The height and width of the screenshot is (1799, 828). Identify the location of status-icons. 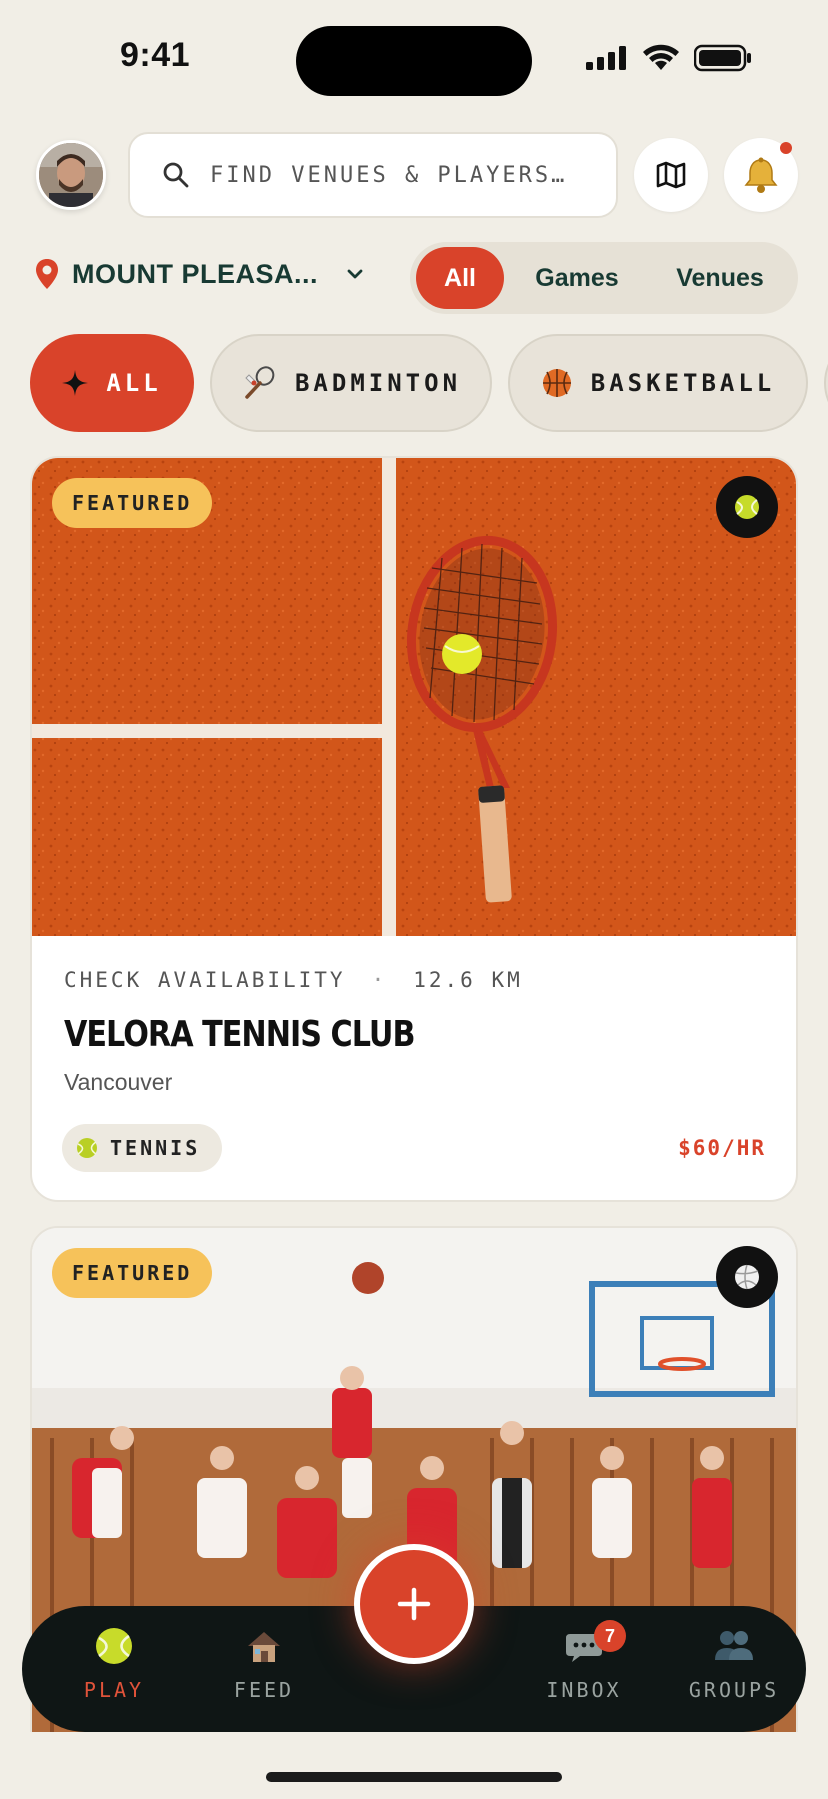
(669, 58).